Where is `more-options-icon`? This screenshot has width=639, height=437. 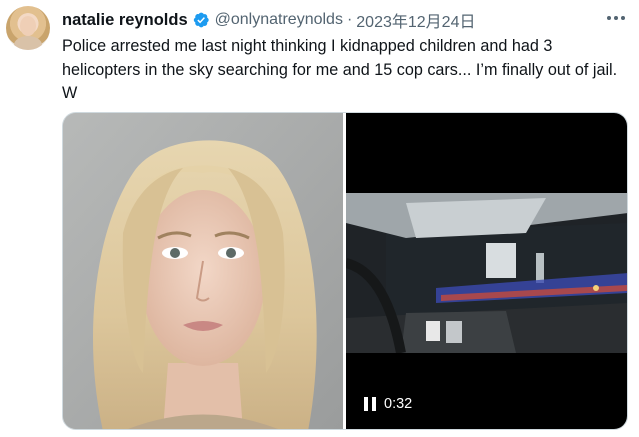
more-options-icon is located at coordinates (616, 18).